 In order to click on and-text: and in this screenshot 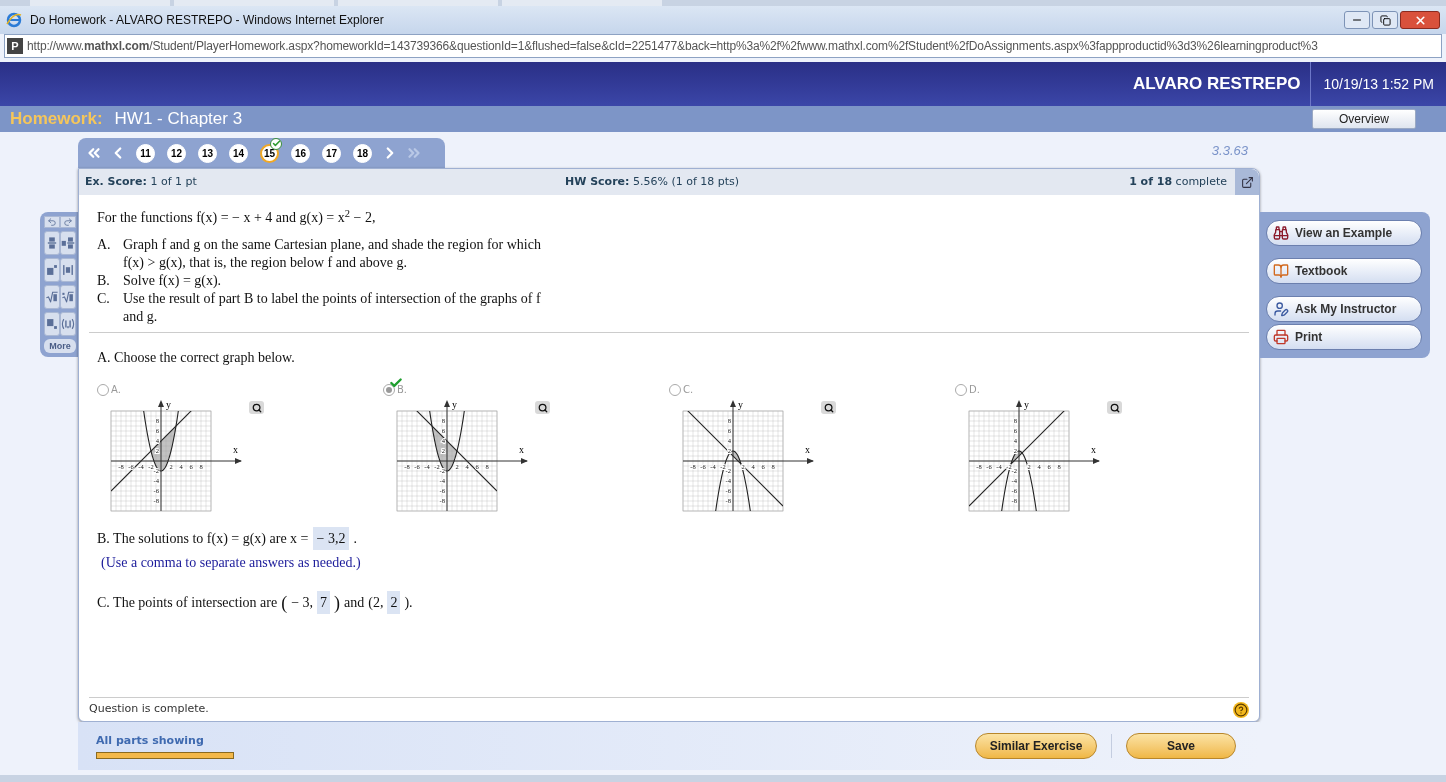, I will do `click(354, 603)`.